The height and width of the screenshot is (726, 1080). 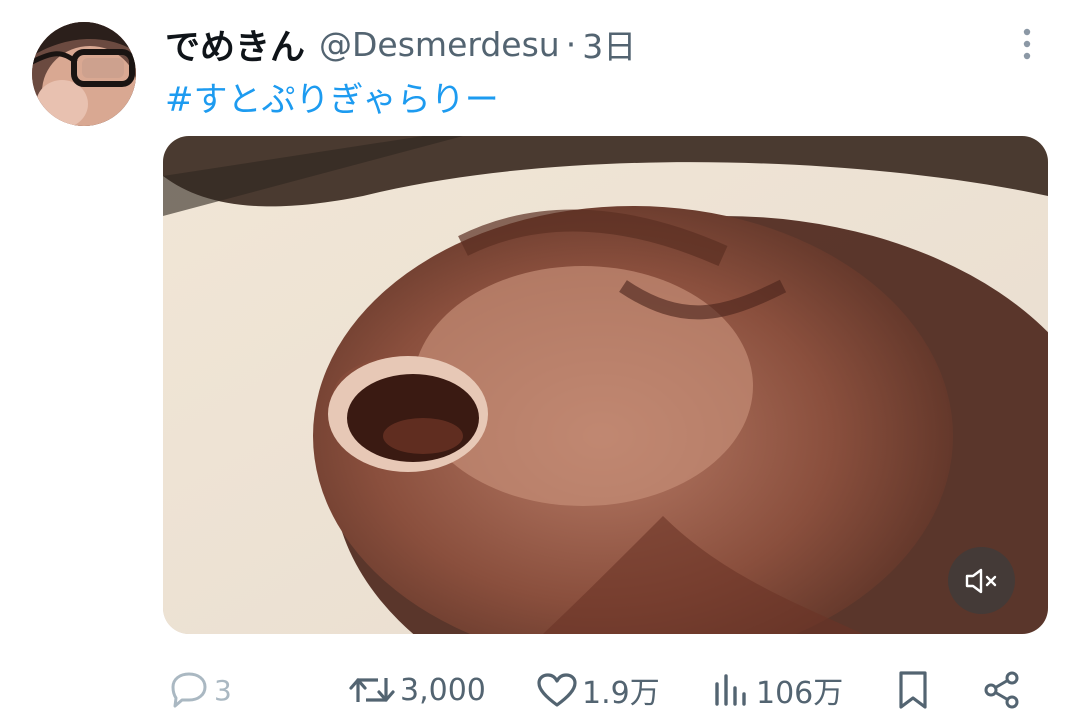 I want to click on share-button, so click(x=1002, y=690).